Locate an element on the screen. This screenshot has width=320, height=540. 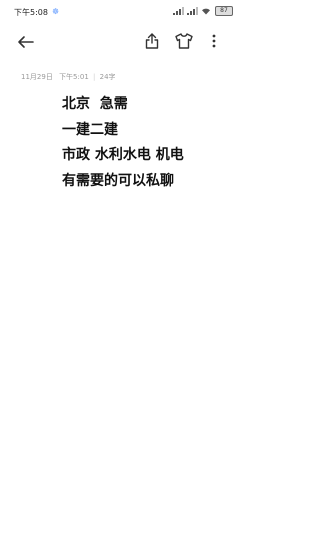
note-line: 市政 水利水电 机电 is located at coordinates (123, 155).